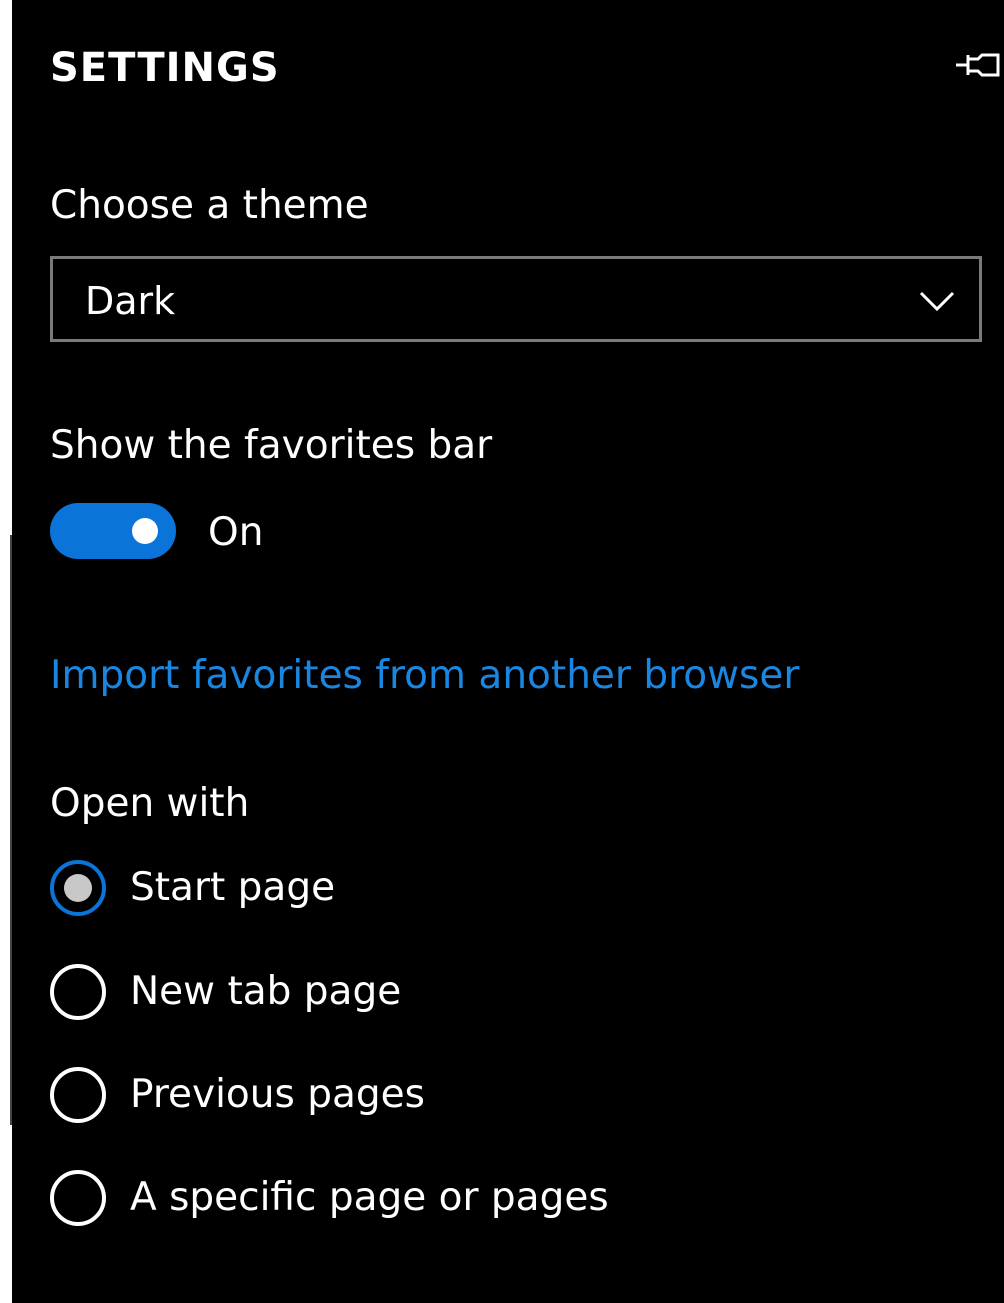 The width and height of the screenshot is (1004, 1303). I want to click on chevron-down-icon, so click(937, 301).